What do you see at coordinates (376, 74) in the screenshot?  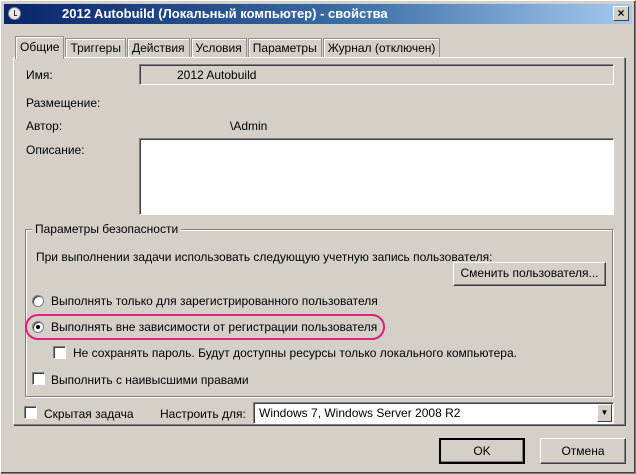 I see `name-field: 2012 Autobuild` at bounding box center [376, 74].